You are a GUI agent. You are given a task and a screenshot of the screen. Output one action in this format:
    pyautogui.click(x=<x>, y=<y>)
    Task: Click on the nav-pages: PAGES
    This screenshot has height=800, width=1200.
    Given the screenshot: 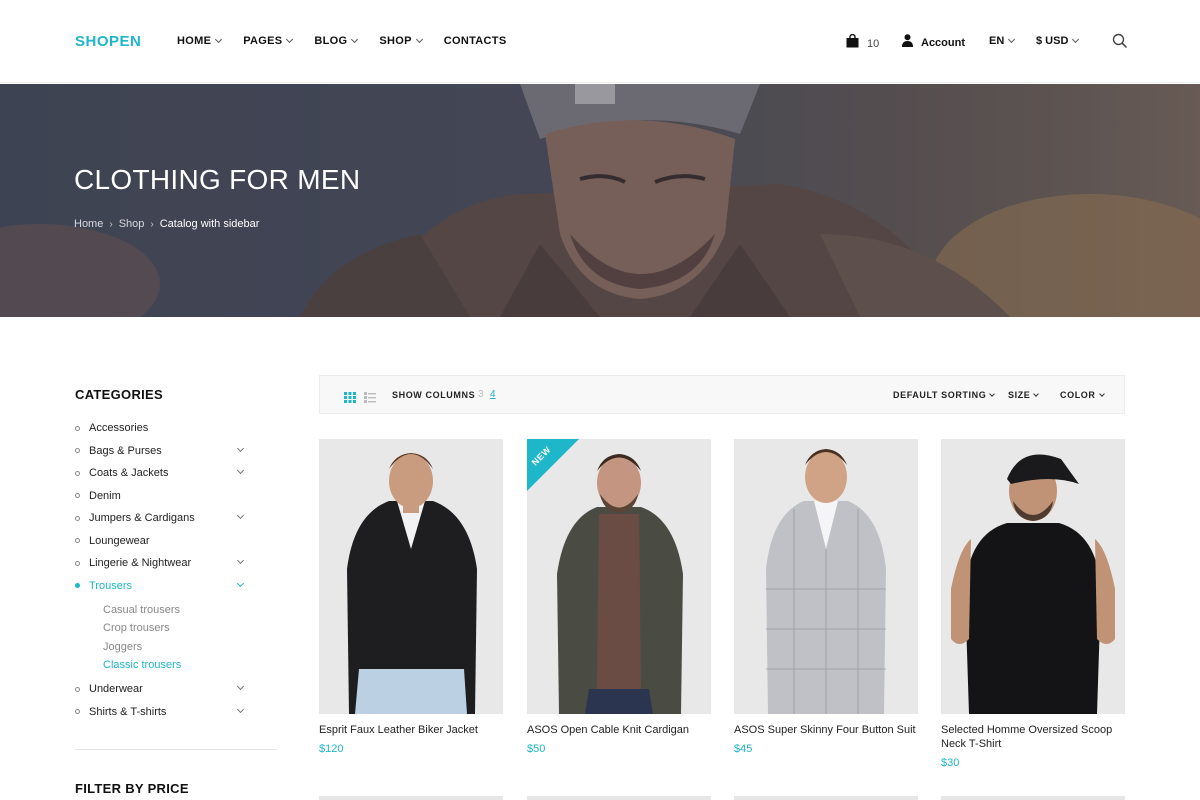 What is the action you would take?
    pyautogui.click(x=268, y=41)
    